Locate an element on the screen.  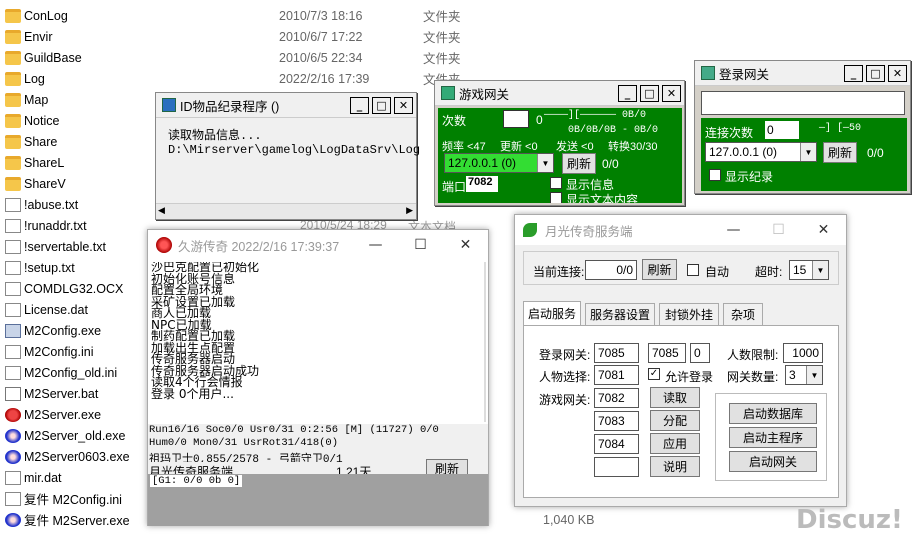
start-database-button: 启动数据库 is located at coordinates (773, 413).